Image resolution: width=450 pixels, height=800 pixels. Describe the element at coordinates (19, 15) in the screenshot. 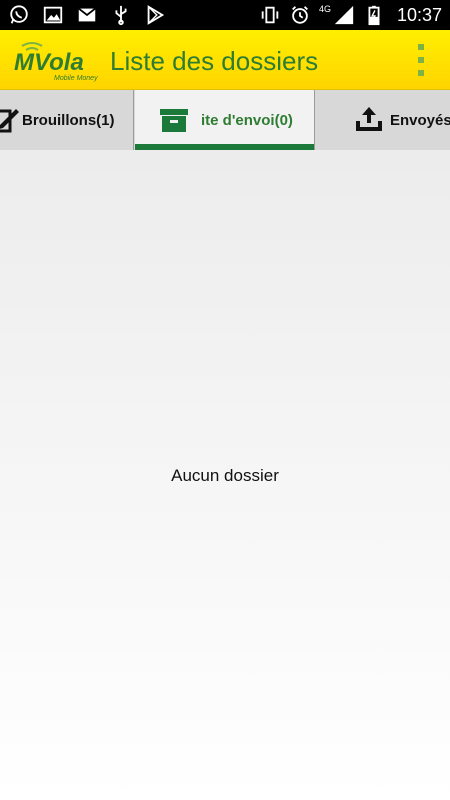

I see `whatsapp-icon` at that location.